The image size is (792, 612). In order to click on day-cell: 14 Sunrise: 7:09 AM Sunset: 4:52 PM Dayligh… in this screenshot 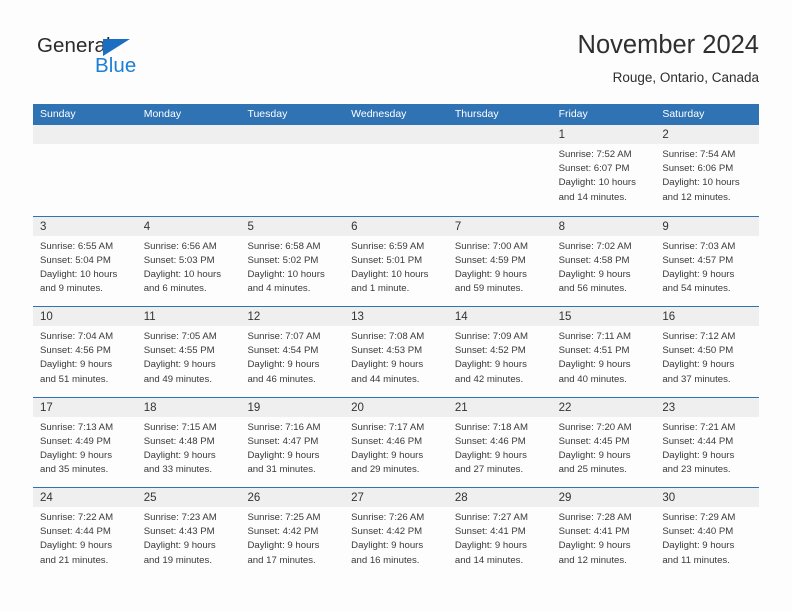, I will do `click(499, 352)`.